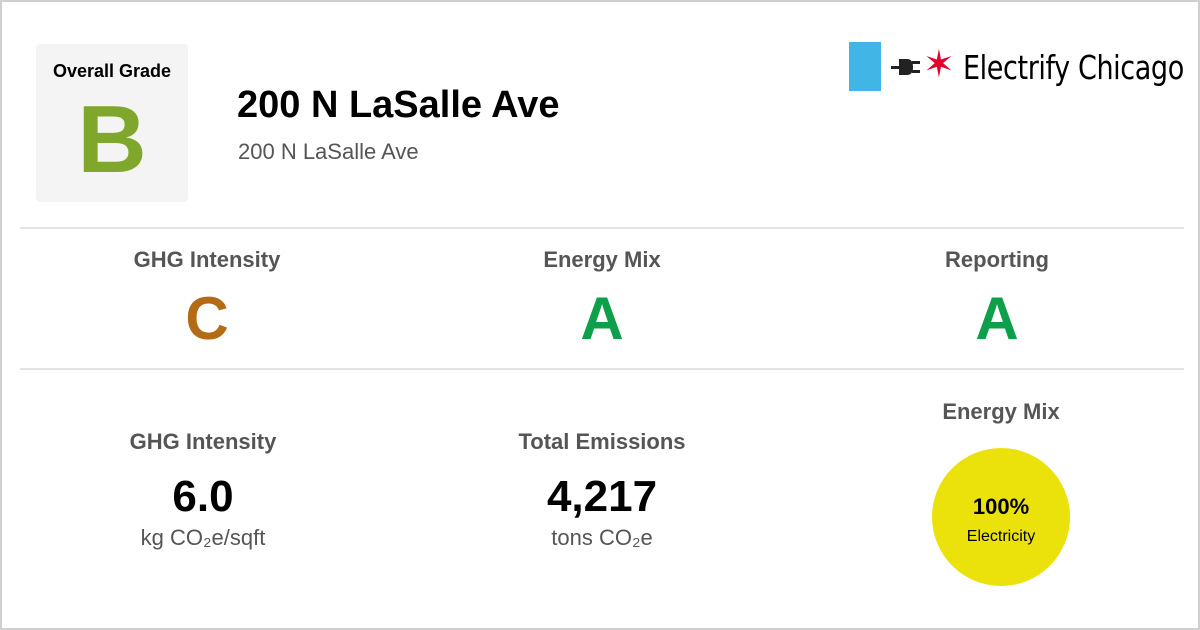 The height and width of the screenshot is (630, 1200). I want to click on metric-total-emissions: Total Emissions 4,217 tons CO₂e, so click(602, 490).